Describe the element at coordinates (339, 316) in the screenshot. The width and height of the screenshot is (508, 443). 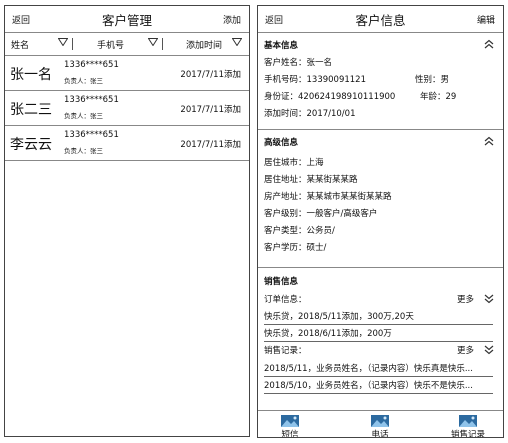
I see `order-item: 快乐贷，2018/5/11添加，300万,20天` at that location.